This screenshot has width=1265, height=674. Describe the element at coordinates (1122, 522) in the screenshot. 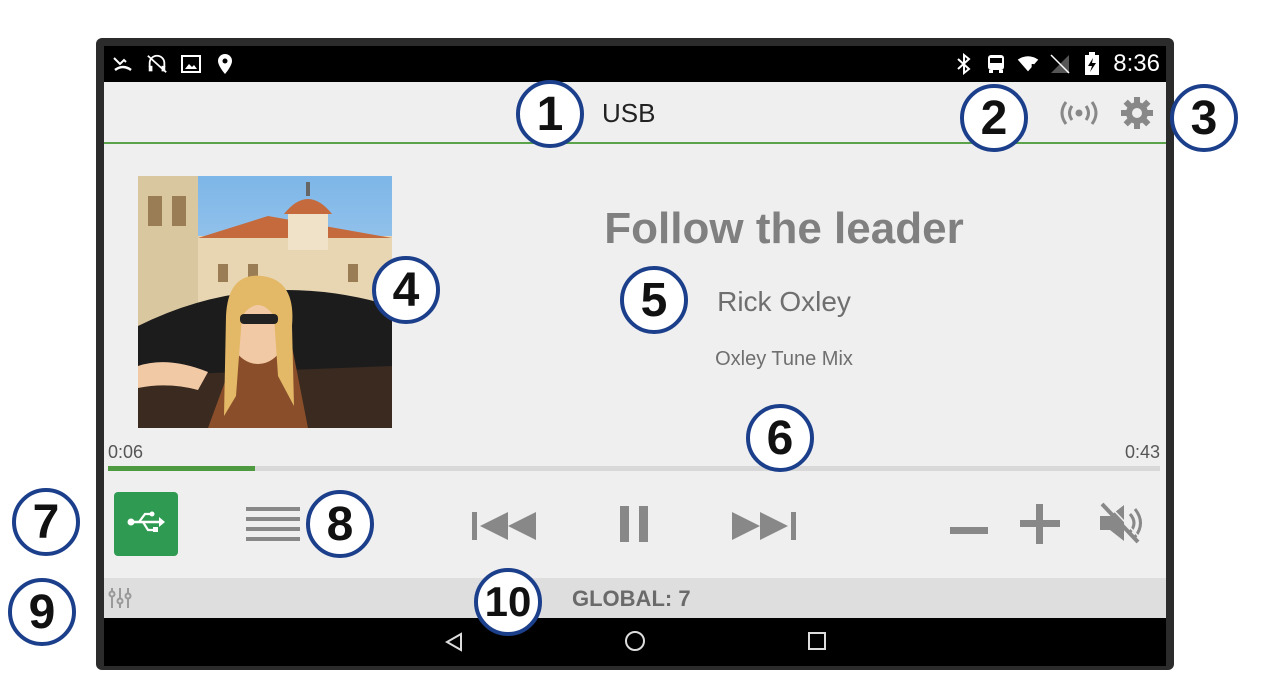

I see `mute-icon` at that location.